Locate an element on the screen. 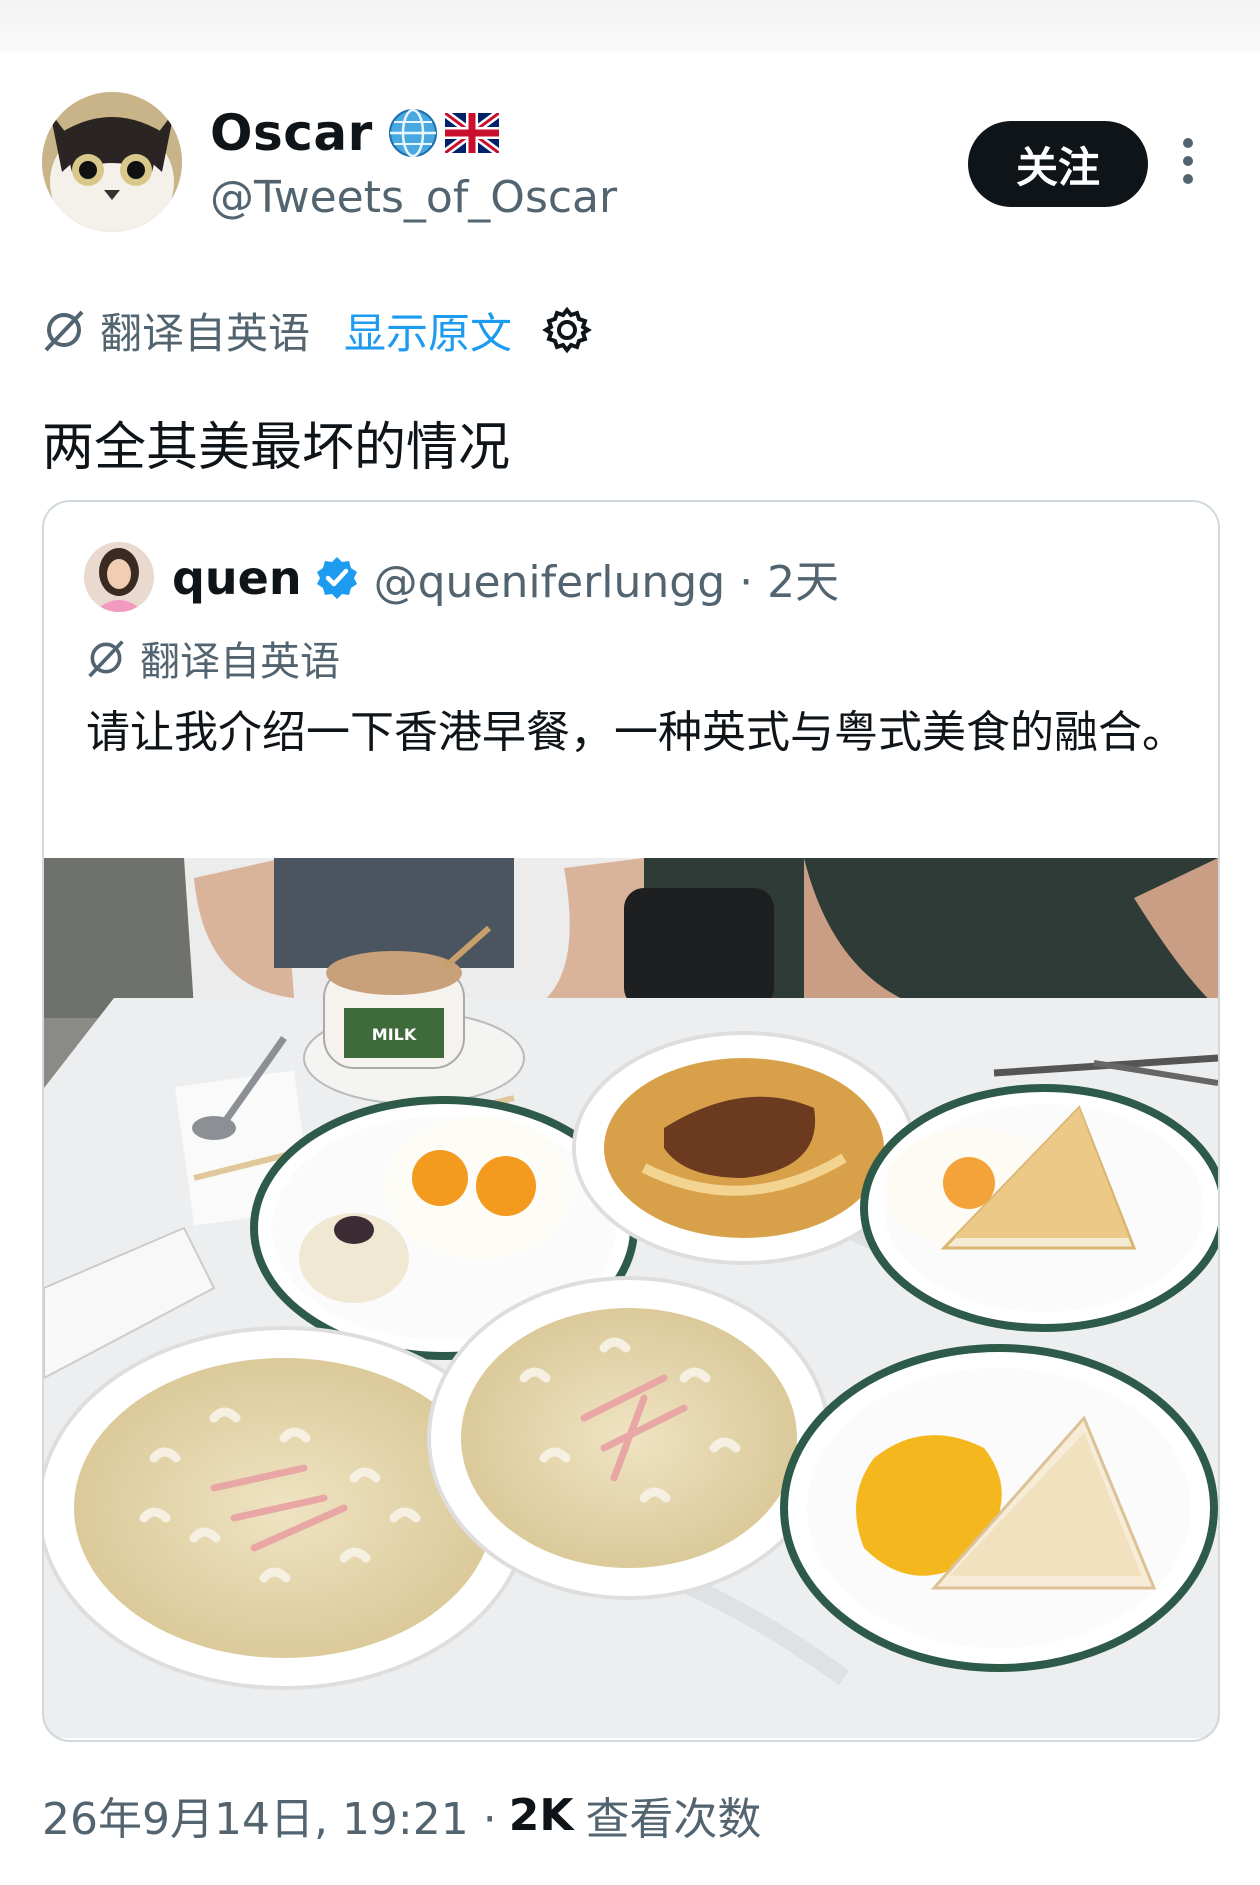 Image resolution: width=1260 pixels, height=1885 pixels. verified-badge-icon is located at coordinates (336, 578).